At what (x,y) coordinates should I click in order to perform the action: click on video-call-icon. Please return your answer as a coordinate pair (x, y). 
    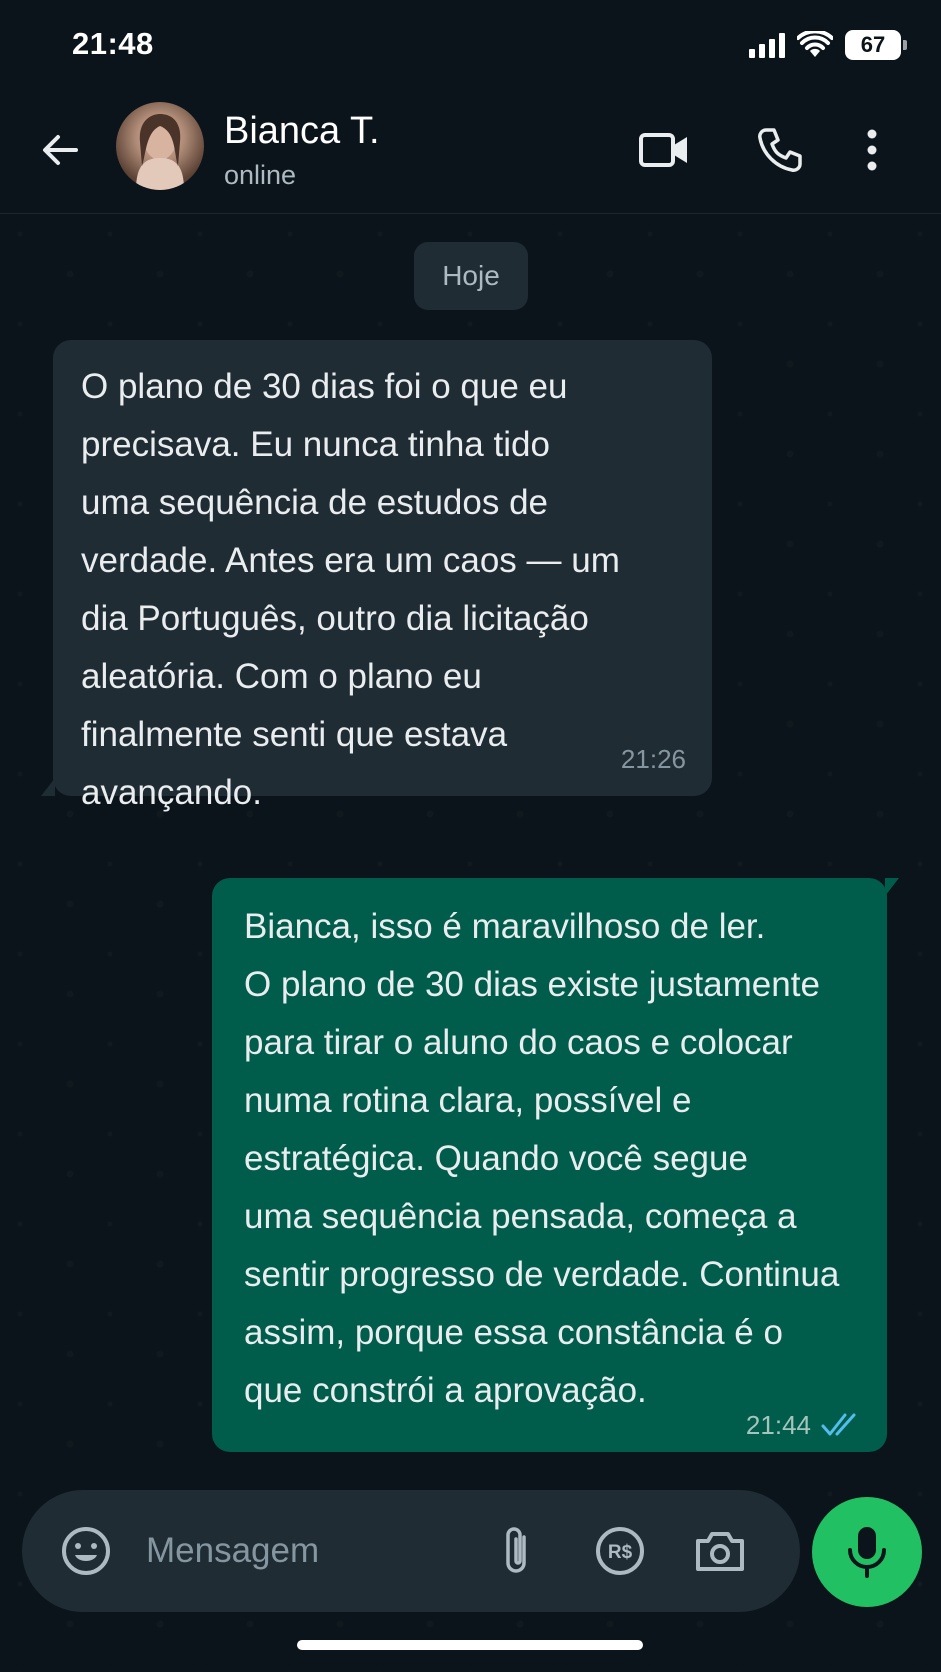
    Looking at the image, I should click on (663, 150).